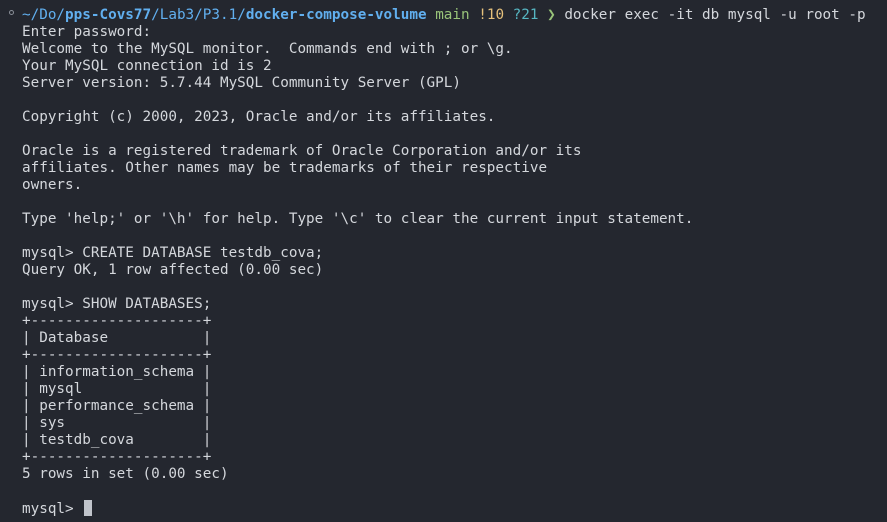 Image resolution: width=887 pixels, height=522 pixels. I want to click on shell-command: docker exec -it db mysql -u root -p, so click(715, 15).